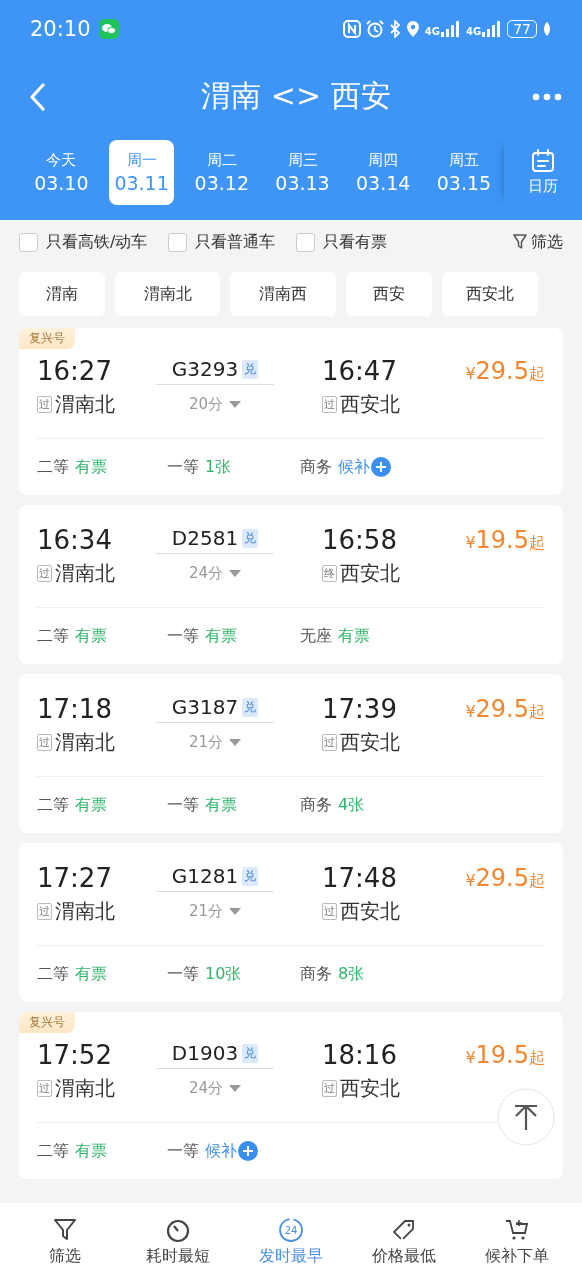 Image resolution: width=582 pixels, height=1280 pixels. I want to click on seat-status: 8张, so click(351, 974).